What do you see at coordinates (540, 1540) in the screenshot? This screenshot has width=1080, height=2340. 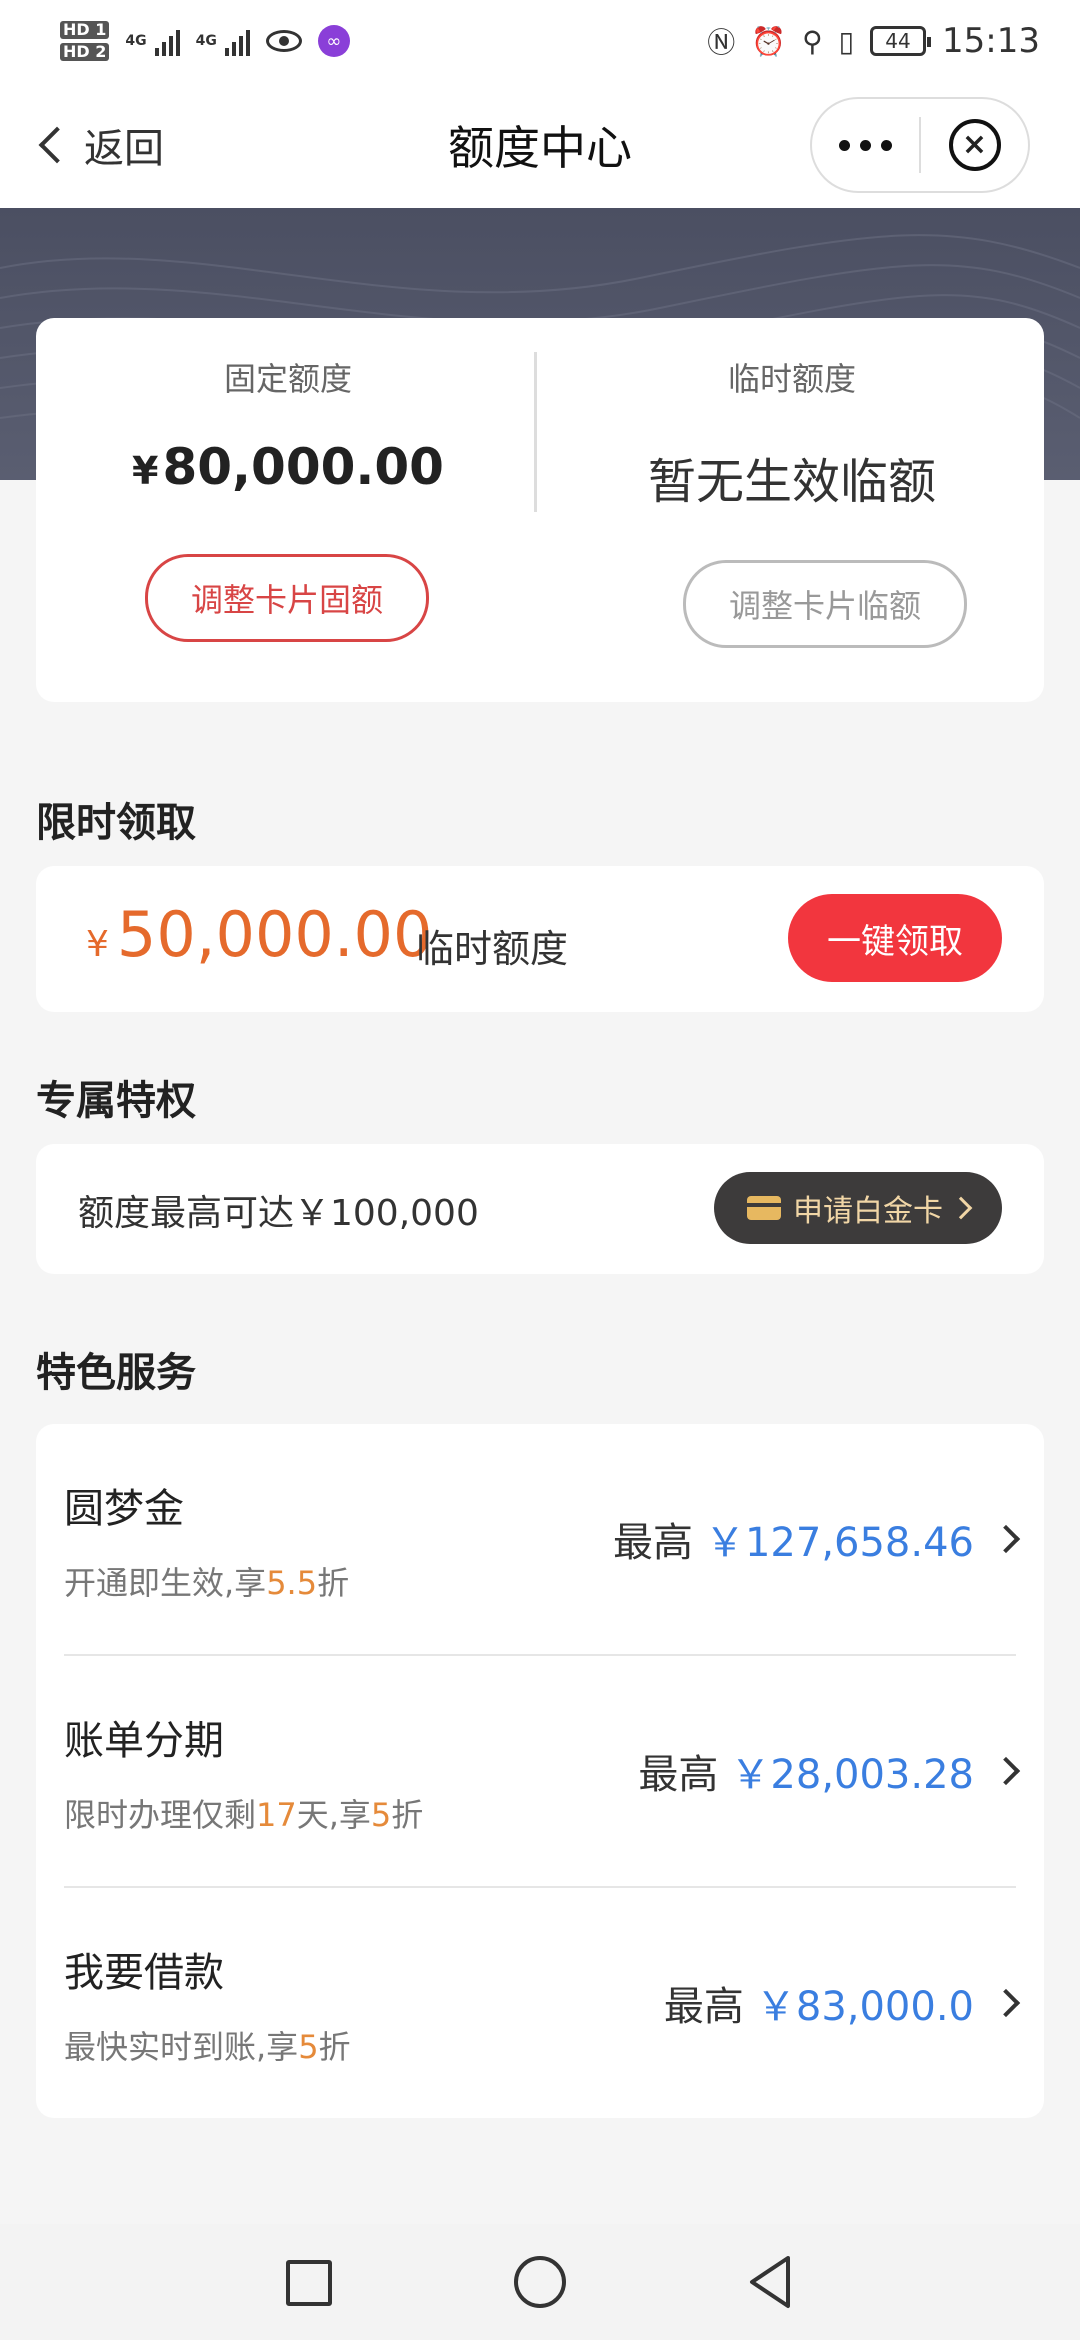 I see `service-row-dream-fund: 圆梦金 开通即生效,享5.5折 最高 ￥127,658.46` at bounding box center [540, 1540].